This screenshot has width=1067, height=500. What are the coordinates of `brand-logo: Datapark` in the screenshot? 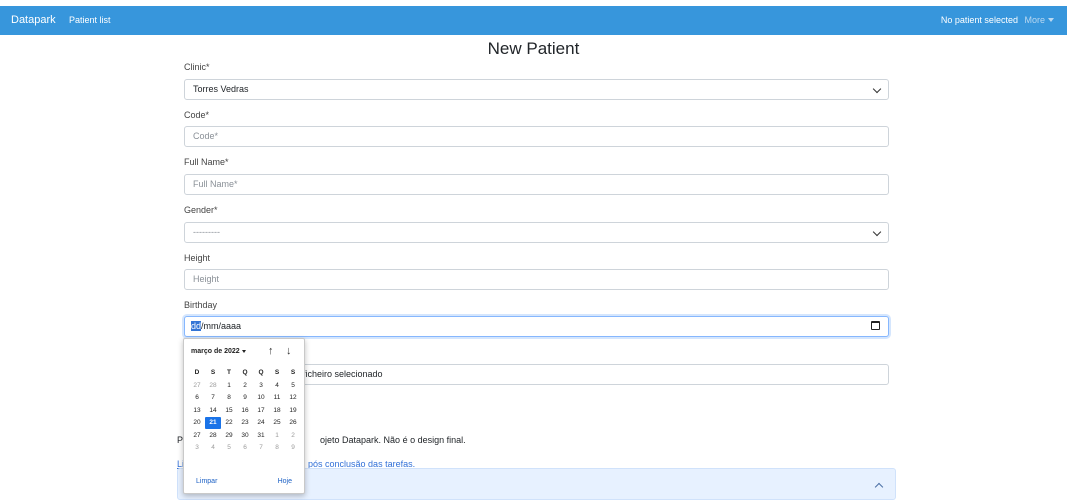 It's located at (33, 20).